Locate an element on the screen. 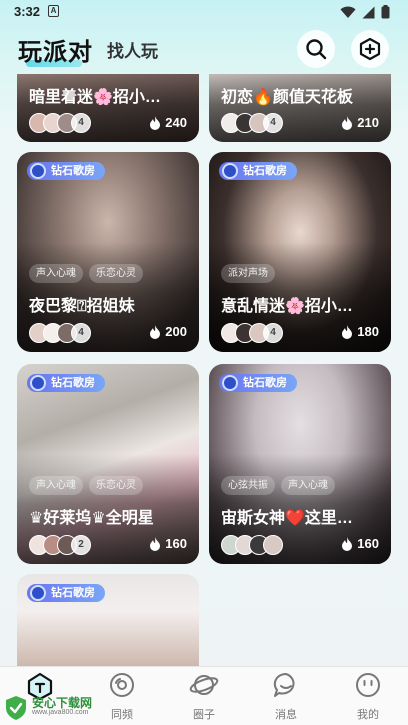  wifi-icon is located at coordinates (348, 12).